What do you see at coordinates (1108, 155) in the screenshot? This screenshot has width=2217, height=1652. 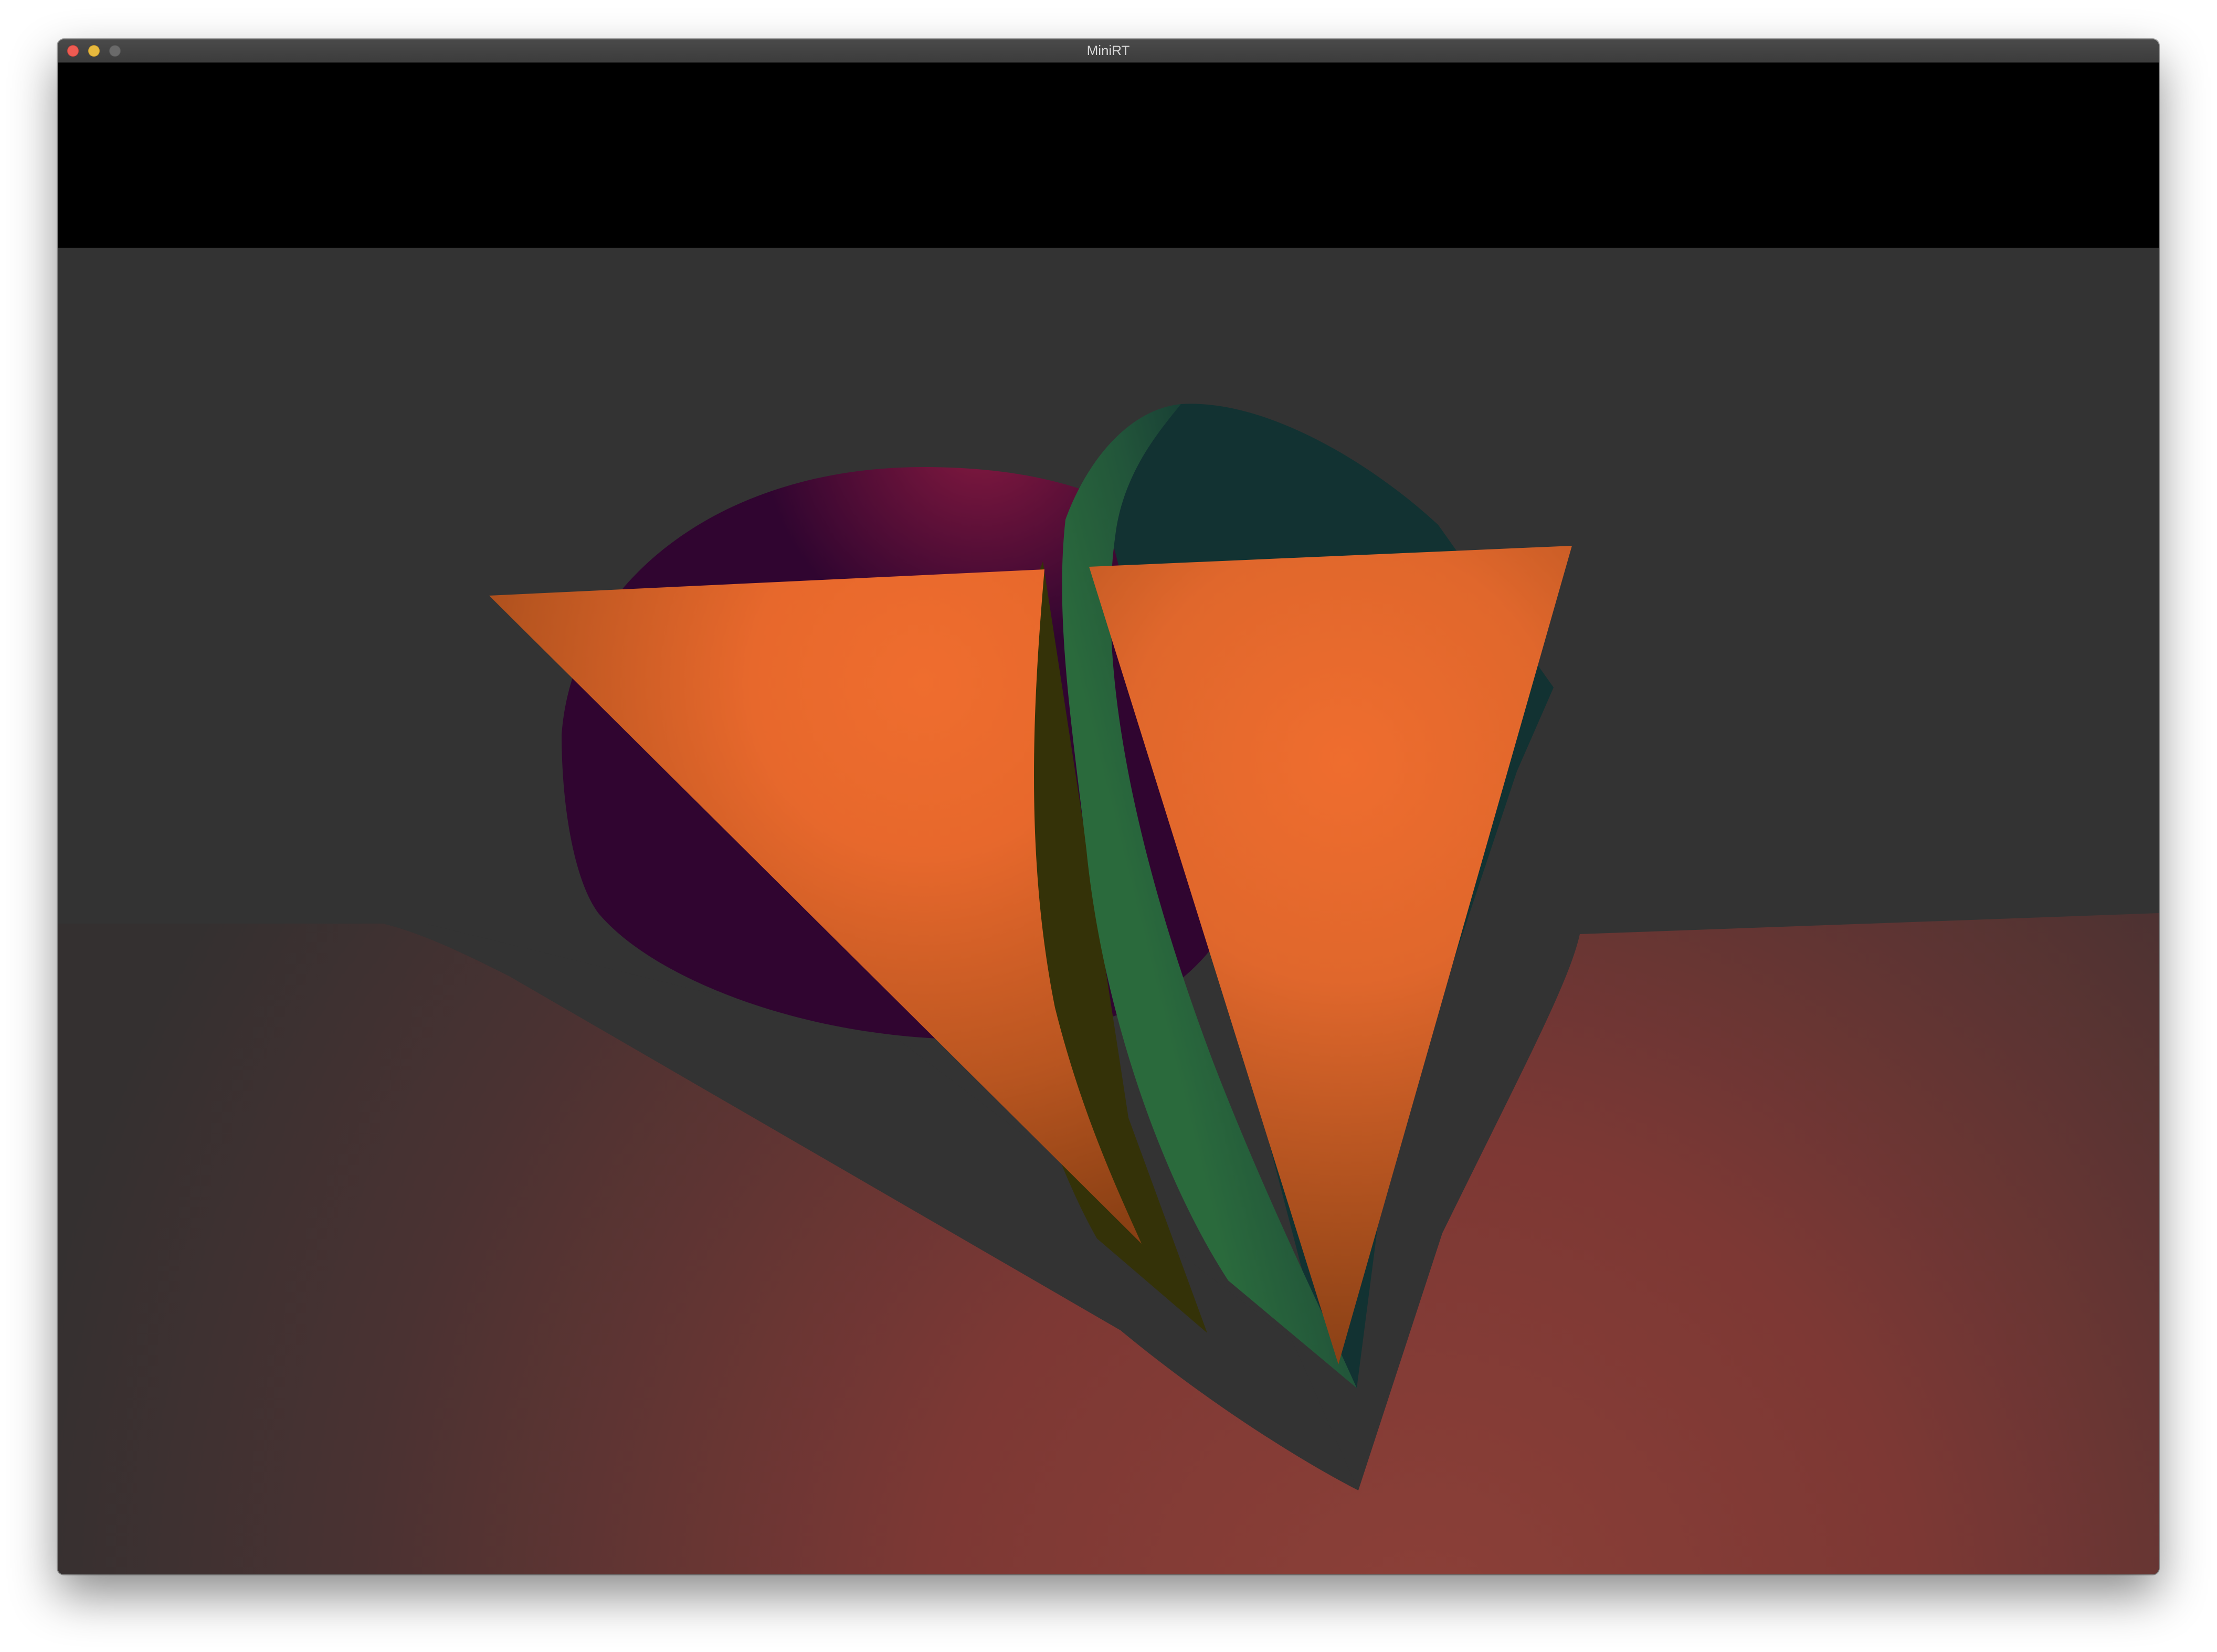 I see `background-band` at bounding box center [1108, 155].